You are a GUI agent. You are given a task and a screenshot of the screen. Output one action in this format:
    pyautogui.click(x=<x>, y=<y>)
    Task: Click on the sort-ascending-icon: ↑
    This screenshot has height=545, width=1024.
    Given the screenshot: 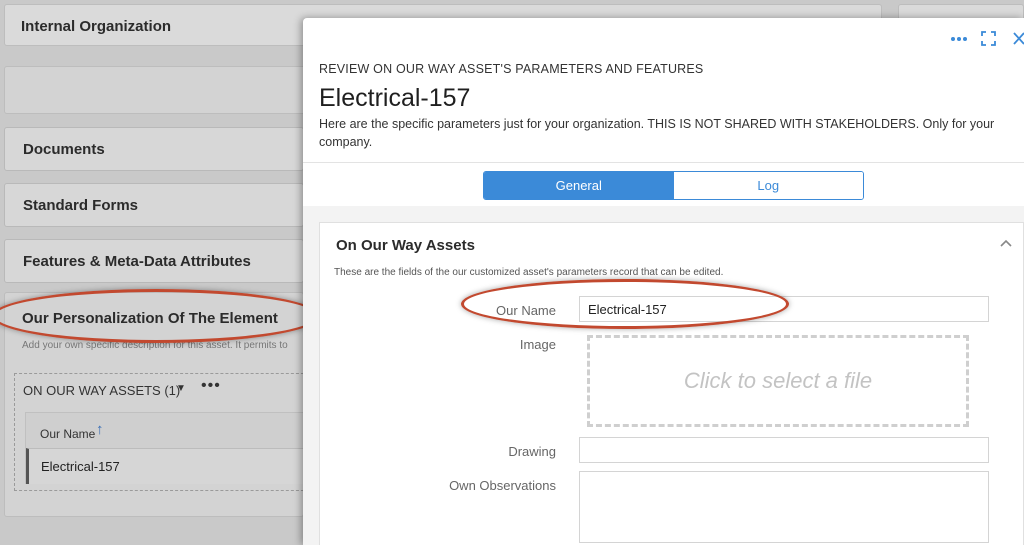 What is the action you would take?
    pyautogui.click(x=100, y=429)
    